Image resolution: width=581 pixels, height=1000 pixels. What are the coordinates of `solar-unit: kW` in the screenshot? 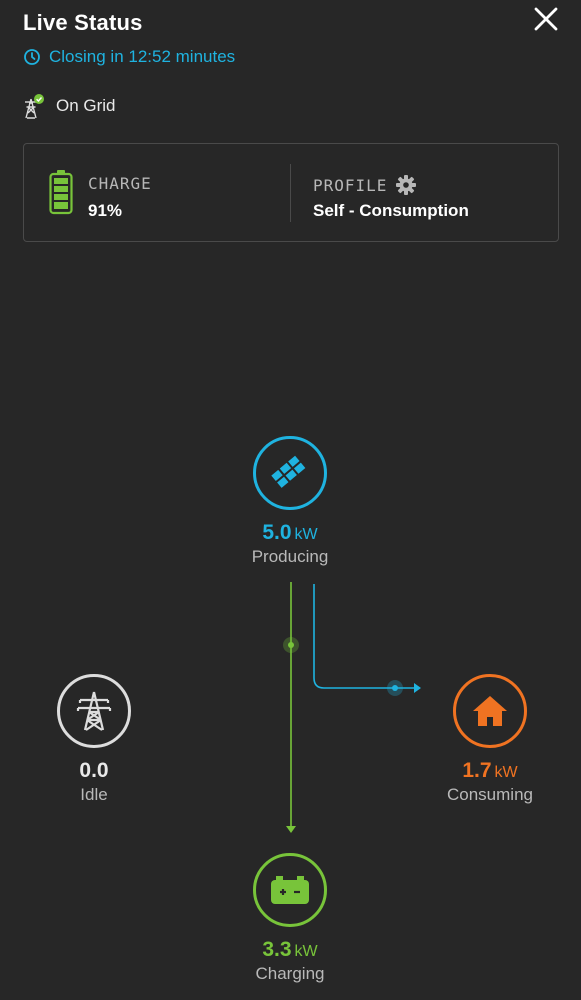 It's located at (306, 534).